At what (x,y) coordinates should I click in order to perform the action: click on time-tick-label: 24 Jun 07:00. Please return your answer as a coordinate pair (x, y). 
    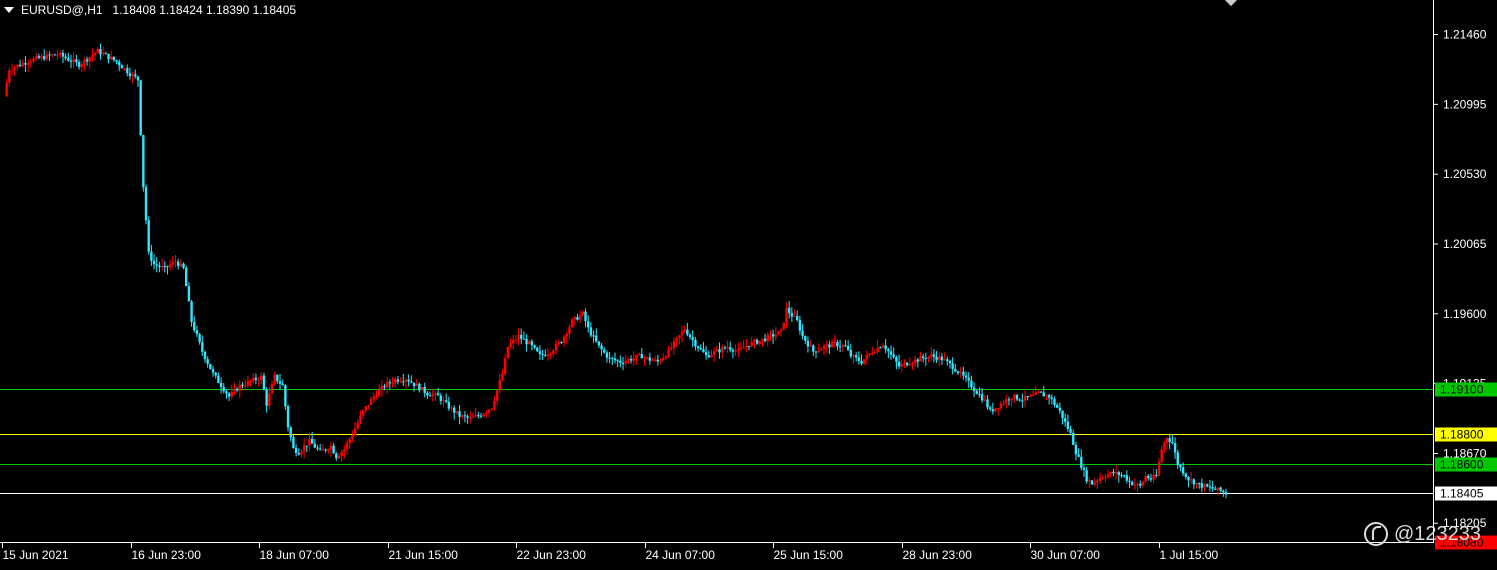
    Looking at the image, I should click on (681, 555).